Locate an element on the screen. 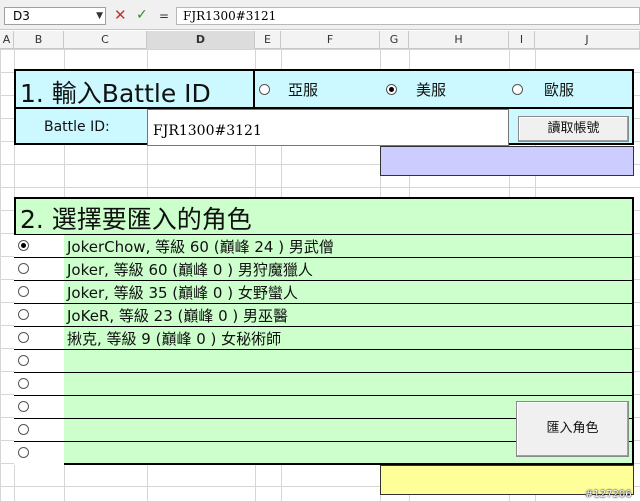 This screenshot has height=501, width=640. character-label-3: Joker, 等級 35 (巔峰 0 ) 女野蠻人 is located at coordinates (182, 293).